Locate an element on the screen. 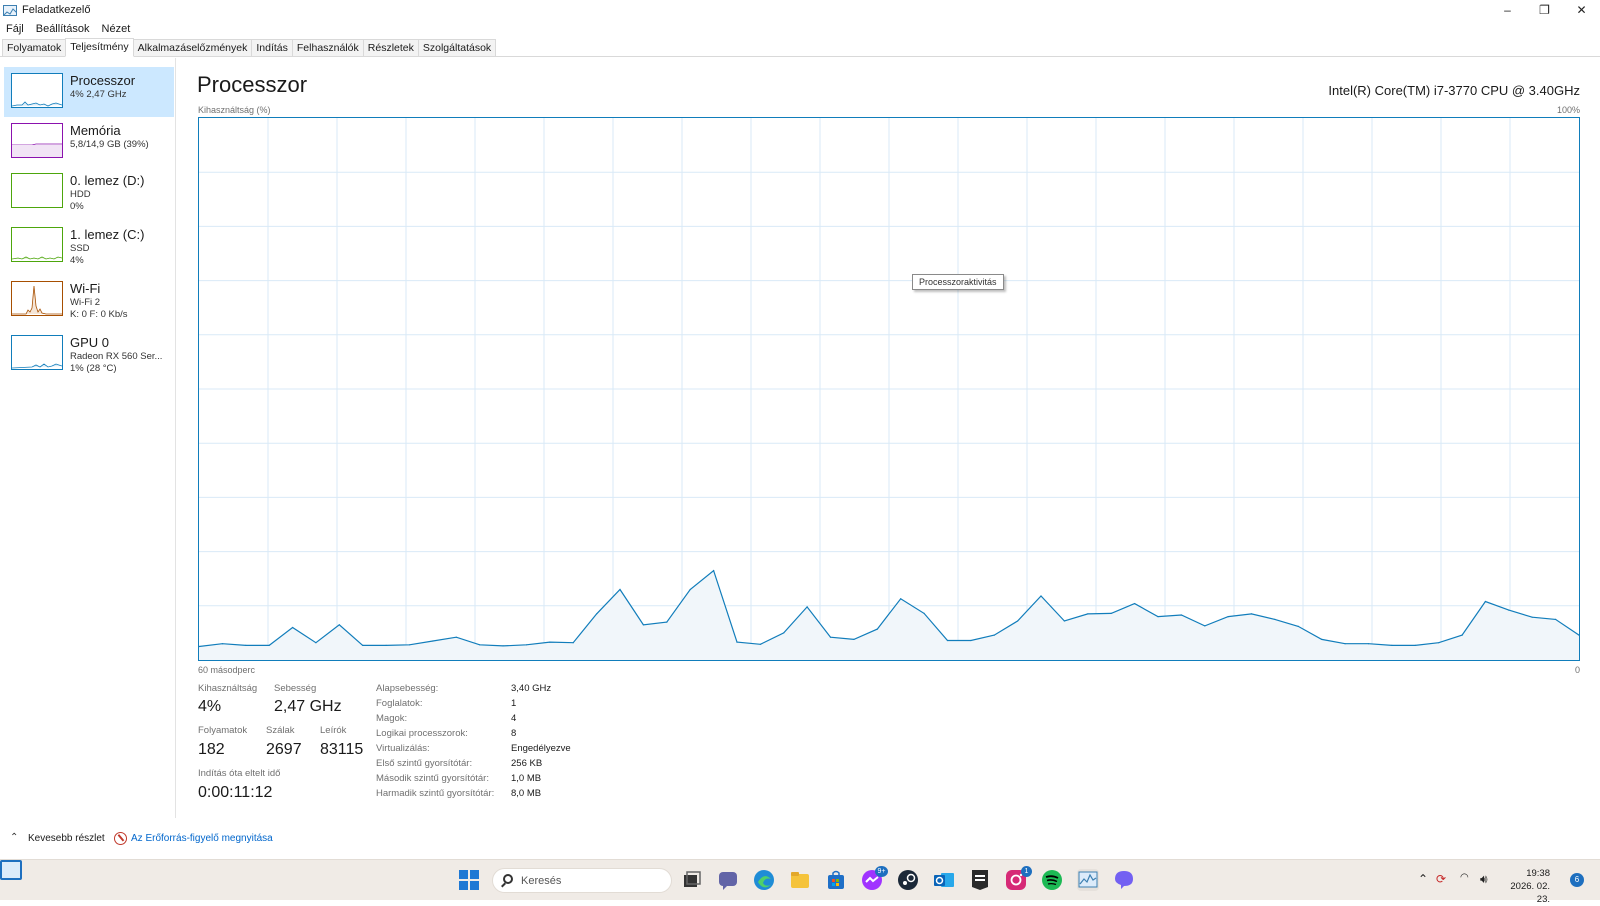 The image size is (1600, 906). sidebar-item-detail: 4% is located at coordinates (77, 260).